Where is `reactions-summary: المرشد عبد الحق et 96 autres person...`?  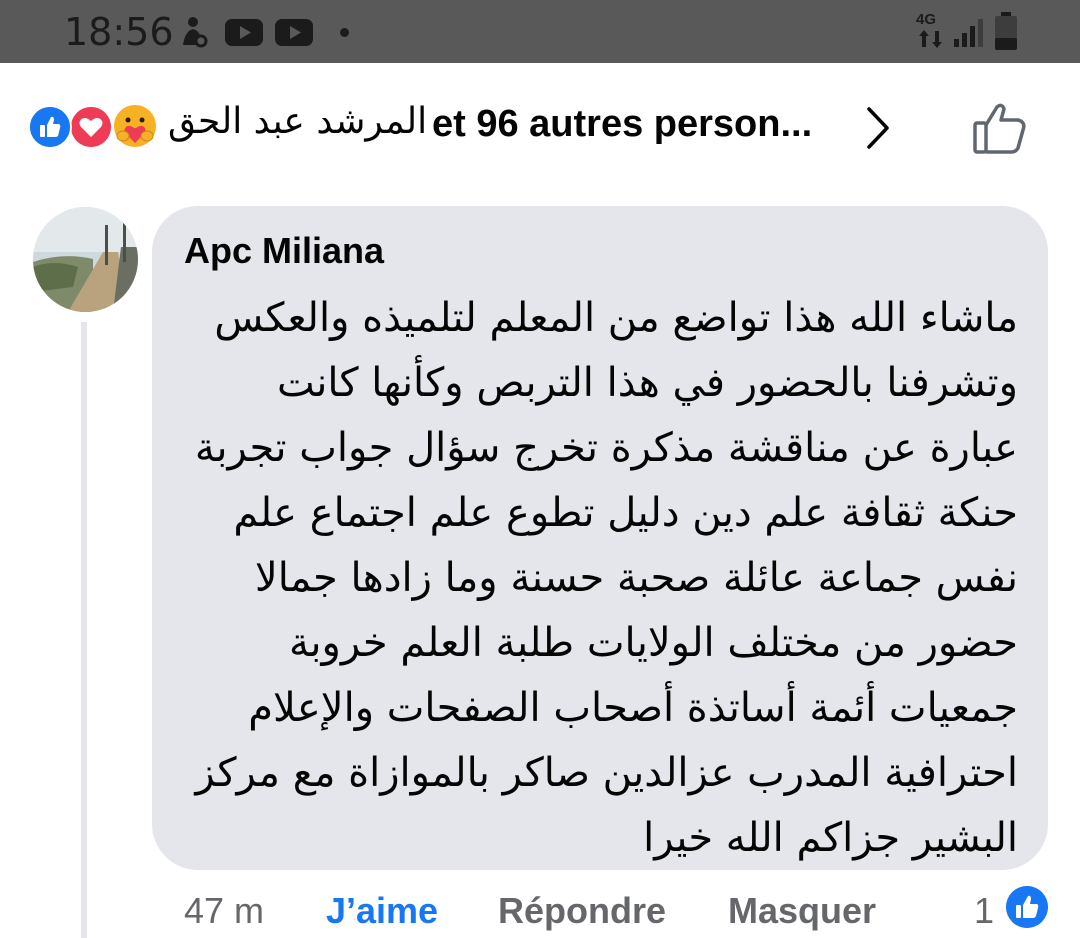
reactions-summary: المرشد عبد الحق et 96 autres person... is located at coordinates (540, 128).